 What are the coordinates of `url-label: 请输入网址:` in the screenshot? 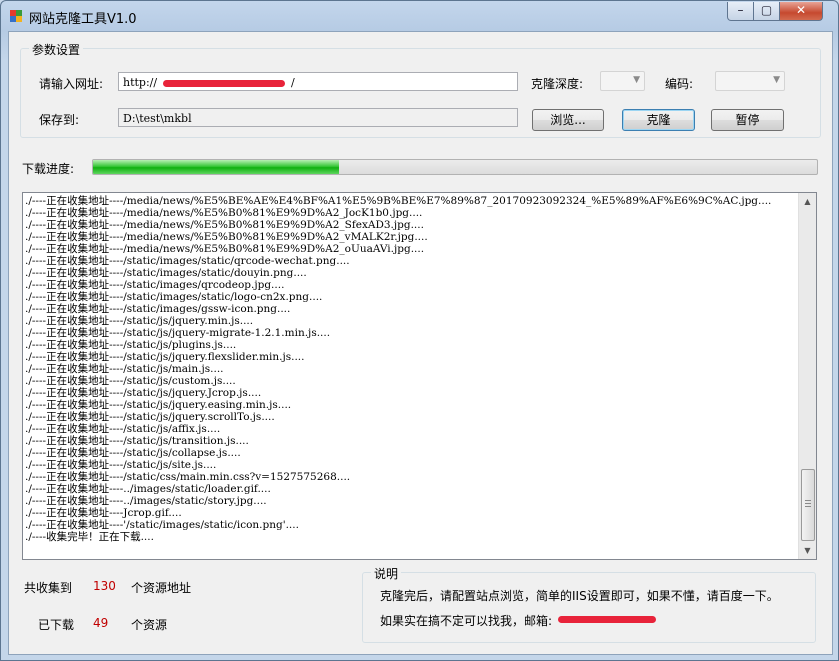 It's located at (71, 84).